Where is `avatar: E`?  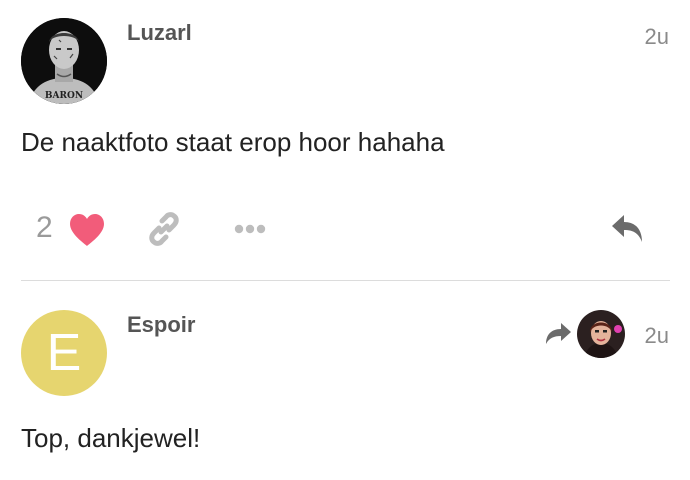
avatar: E is located at coordinates (64, 353).